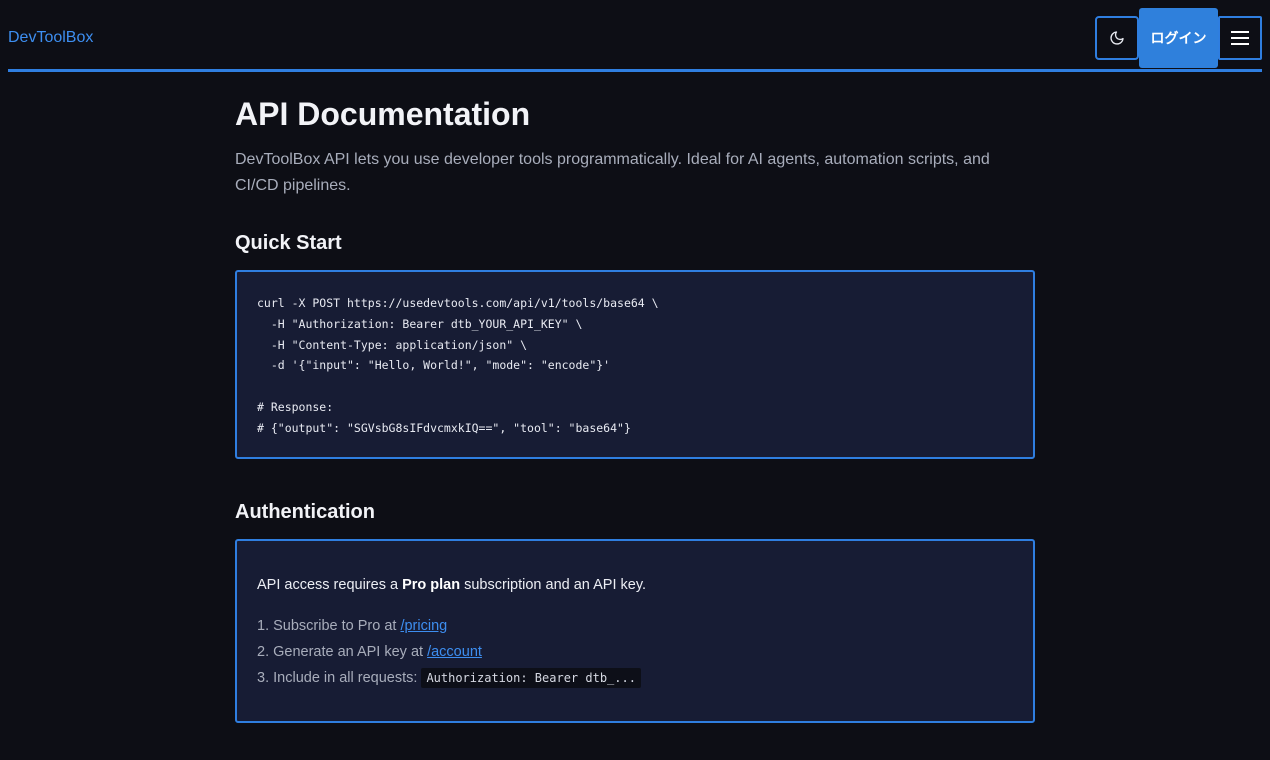 The height and width of the screenshot is (760, 1270). What do you see at coordinates (454, 652) in the screenshot?
I see `account-link: /account` at bounding box center [454, 652].